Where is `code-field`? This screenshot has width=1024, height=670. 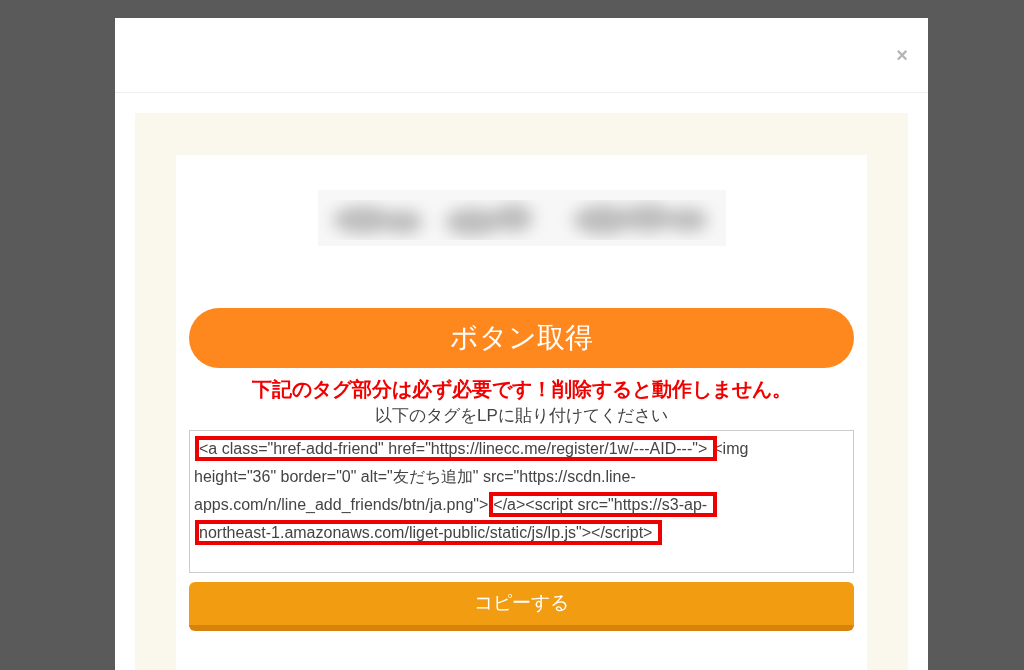
code-field is located at coordinates (521, 501).